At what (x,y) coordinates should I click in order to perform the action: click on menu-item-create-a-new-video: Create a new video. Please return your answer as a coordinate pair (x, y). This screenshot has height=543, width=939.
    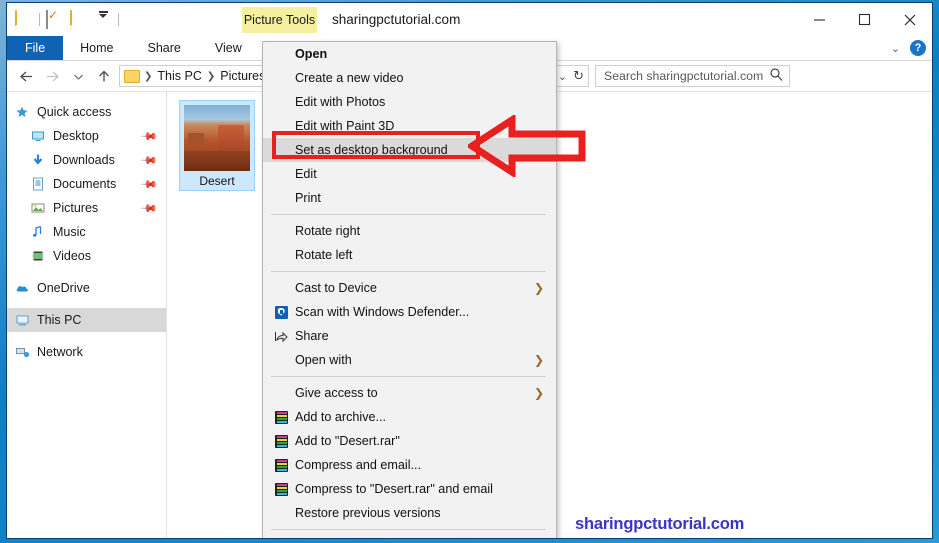
    Looking at the image, I should click on (409, 78).